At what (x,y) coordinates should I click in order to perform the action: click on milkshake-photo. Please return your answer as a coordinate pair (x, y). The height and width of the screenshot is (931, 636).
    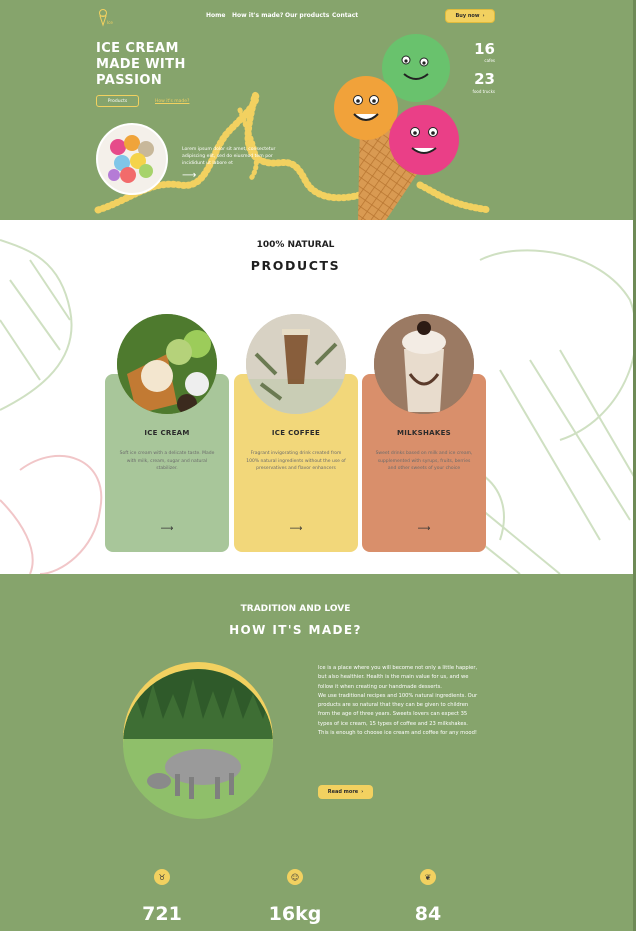
    Looking at the image, I should click on (424, 364).